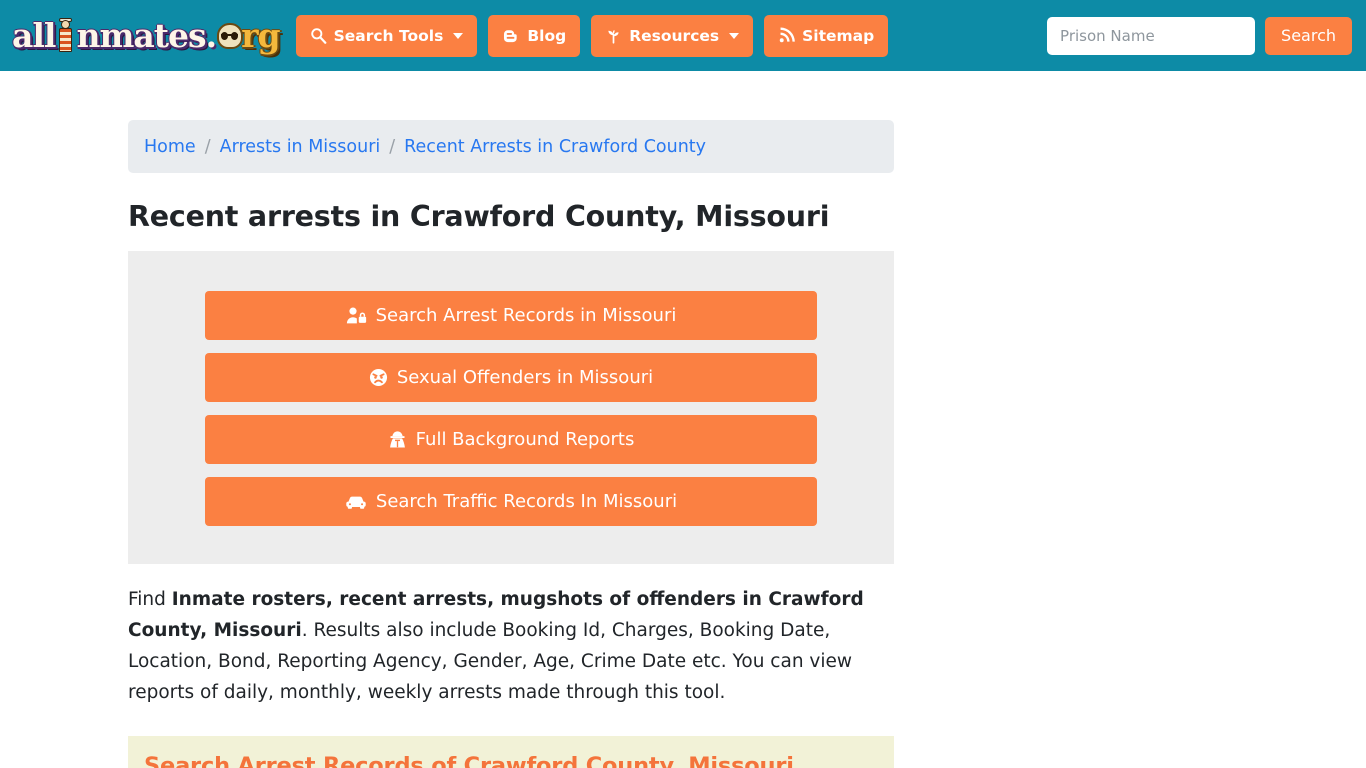 This screenshot has width=1366, height=768. I want to click on user-secret-icon, so click(397, 439).